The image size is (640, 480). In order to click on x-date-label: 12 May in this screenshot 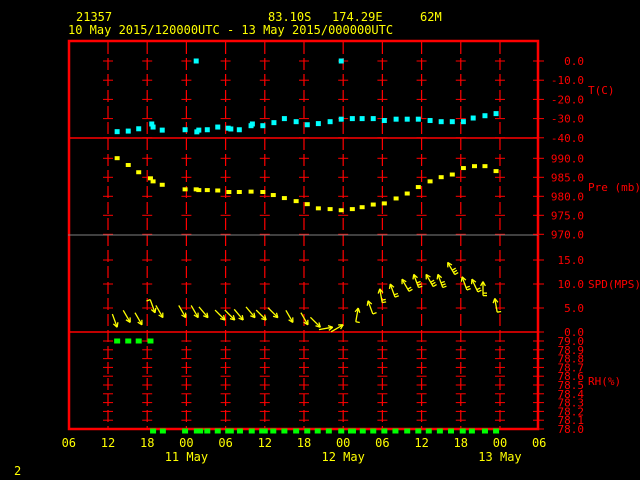, I will do `click(343, 457)`.